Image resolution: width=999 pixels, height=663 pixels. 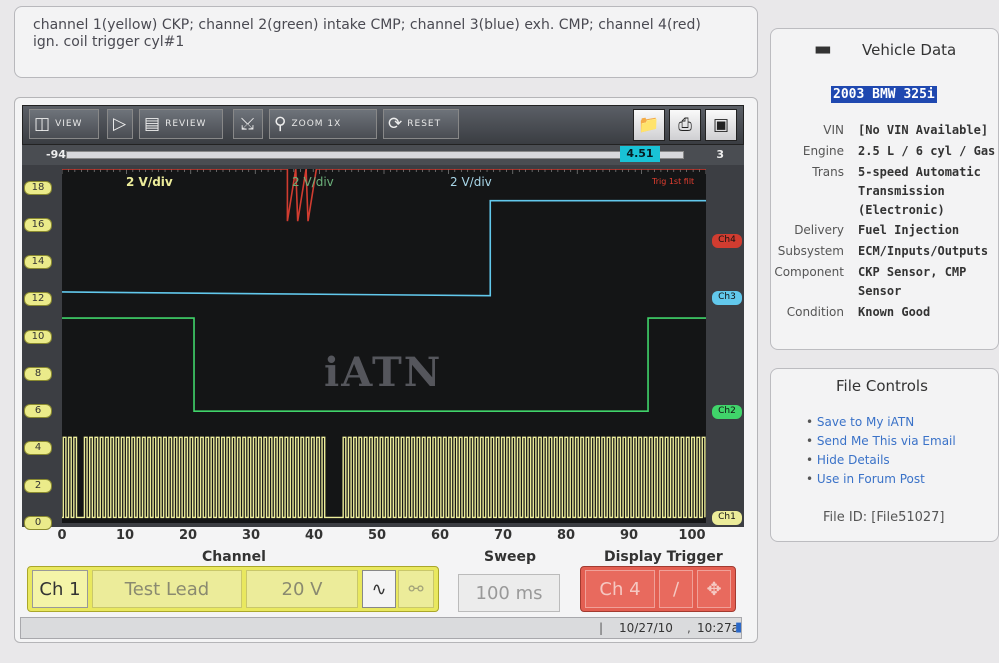 I want to click on y-tick-label: 2, so click(x=38, y=485).